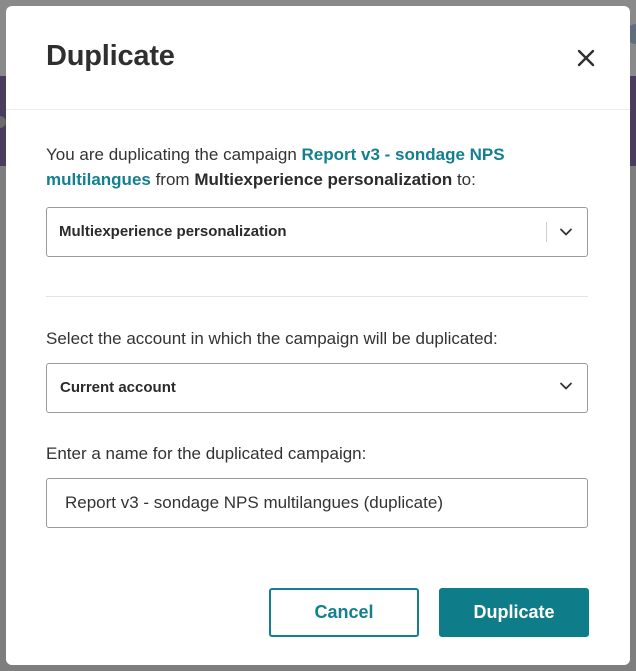 The image size is (636, 671). What do you see at coordinates (172, 179) in the screenshot?
I see `intro-middle: from` at bounding box center [172, 179].